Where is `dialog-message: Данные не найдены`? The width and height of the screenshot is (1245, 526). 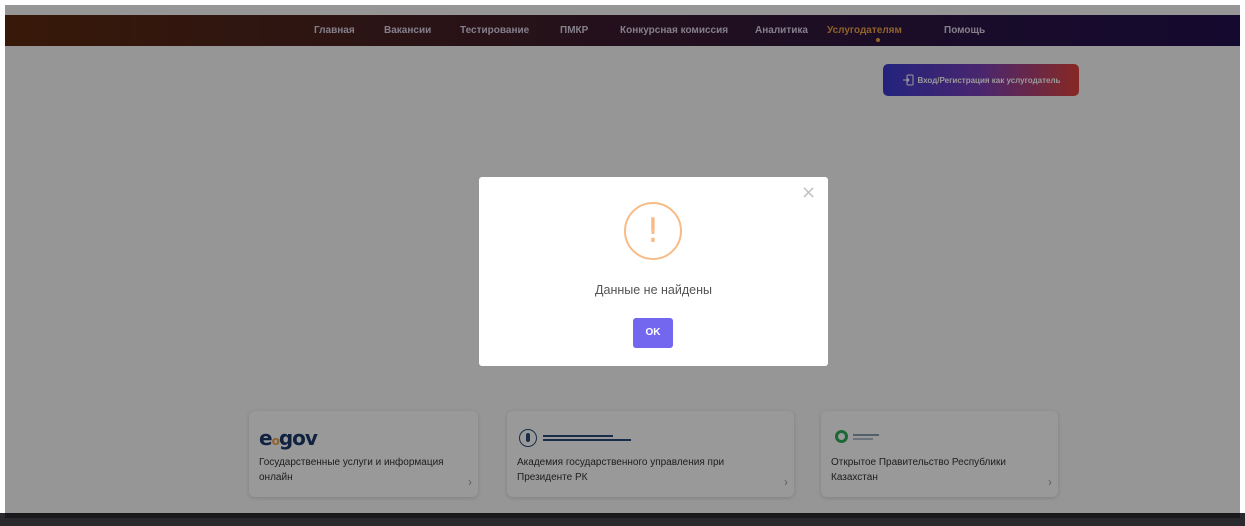
dialog-message: Данные не найдены is located at coordinates (653, 290).